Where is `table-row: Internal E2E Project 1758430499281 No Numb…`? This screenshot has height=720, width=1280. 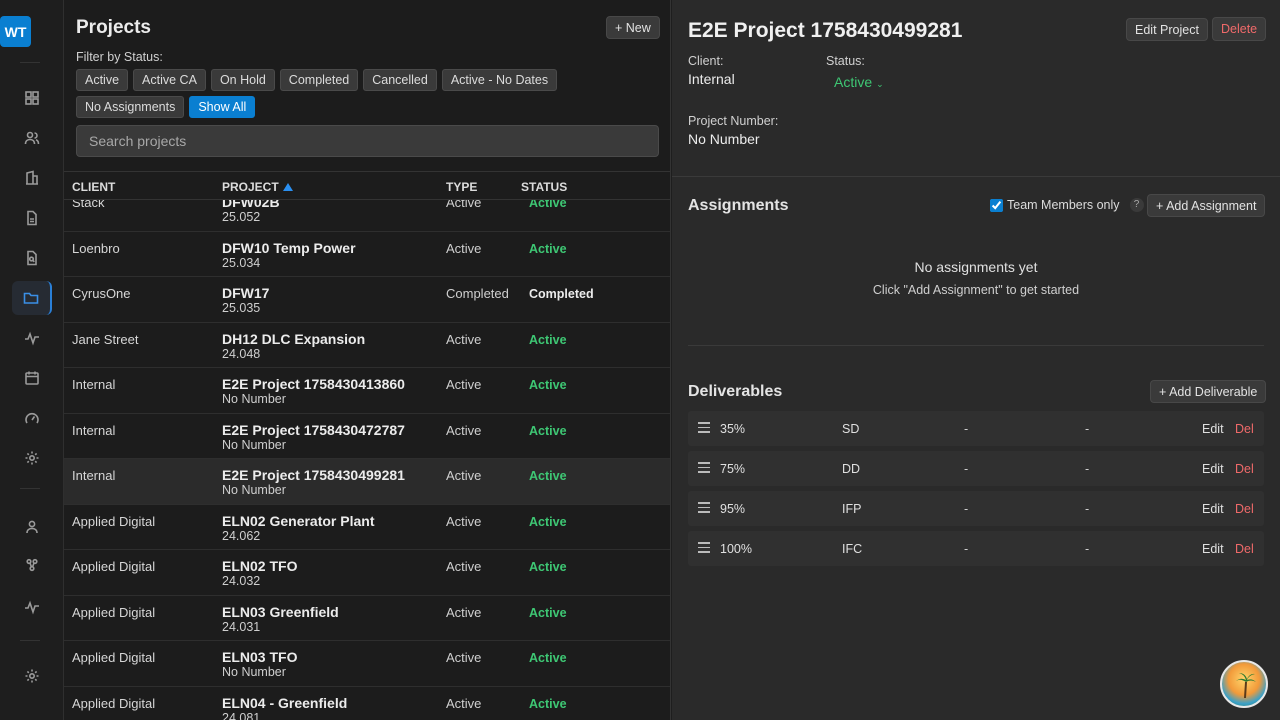
table-row: Internal E2E Project 1758430499281 No Numb… is located at coordinates (367, 482).